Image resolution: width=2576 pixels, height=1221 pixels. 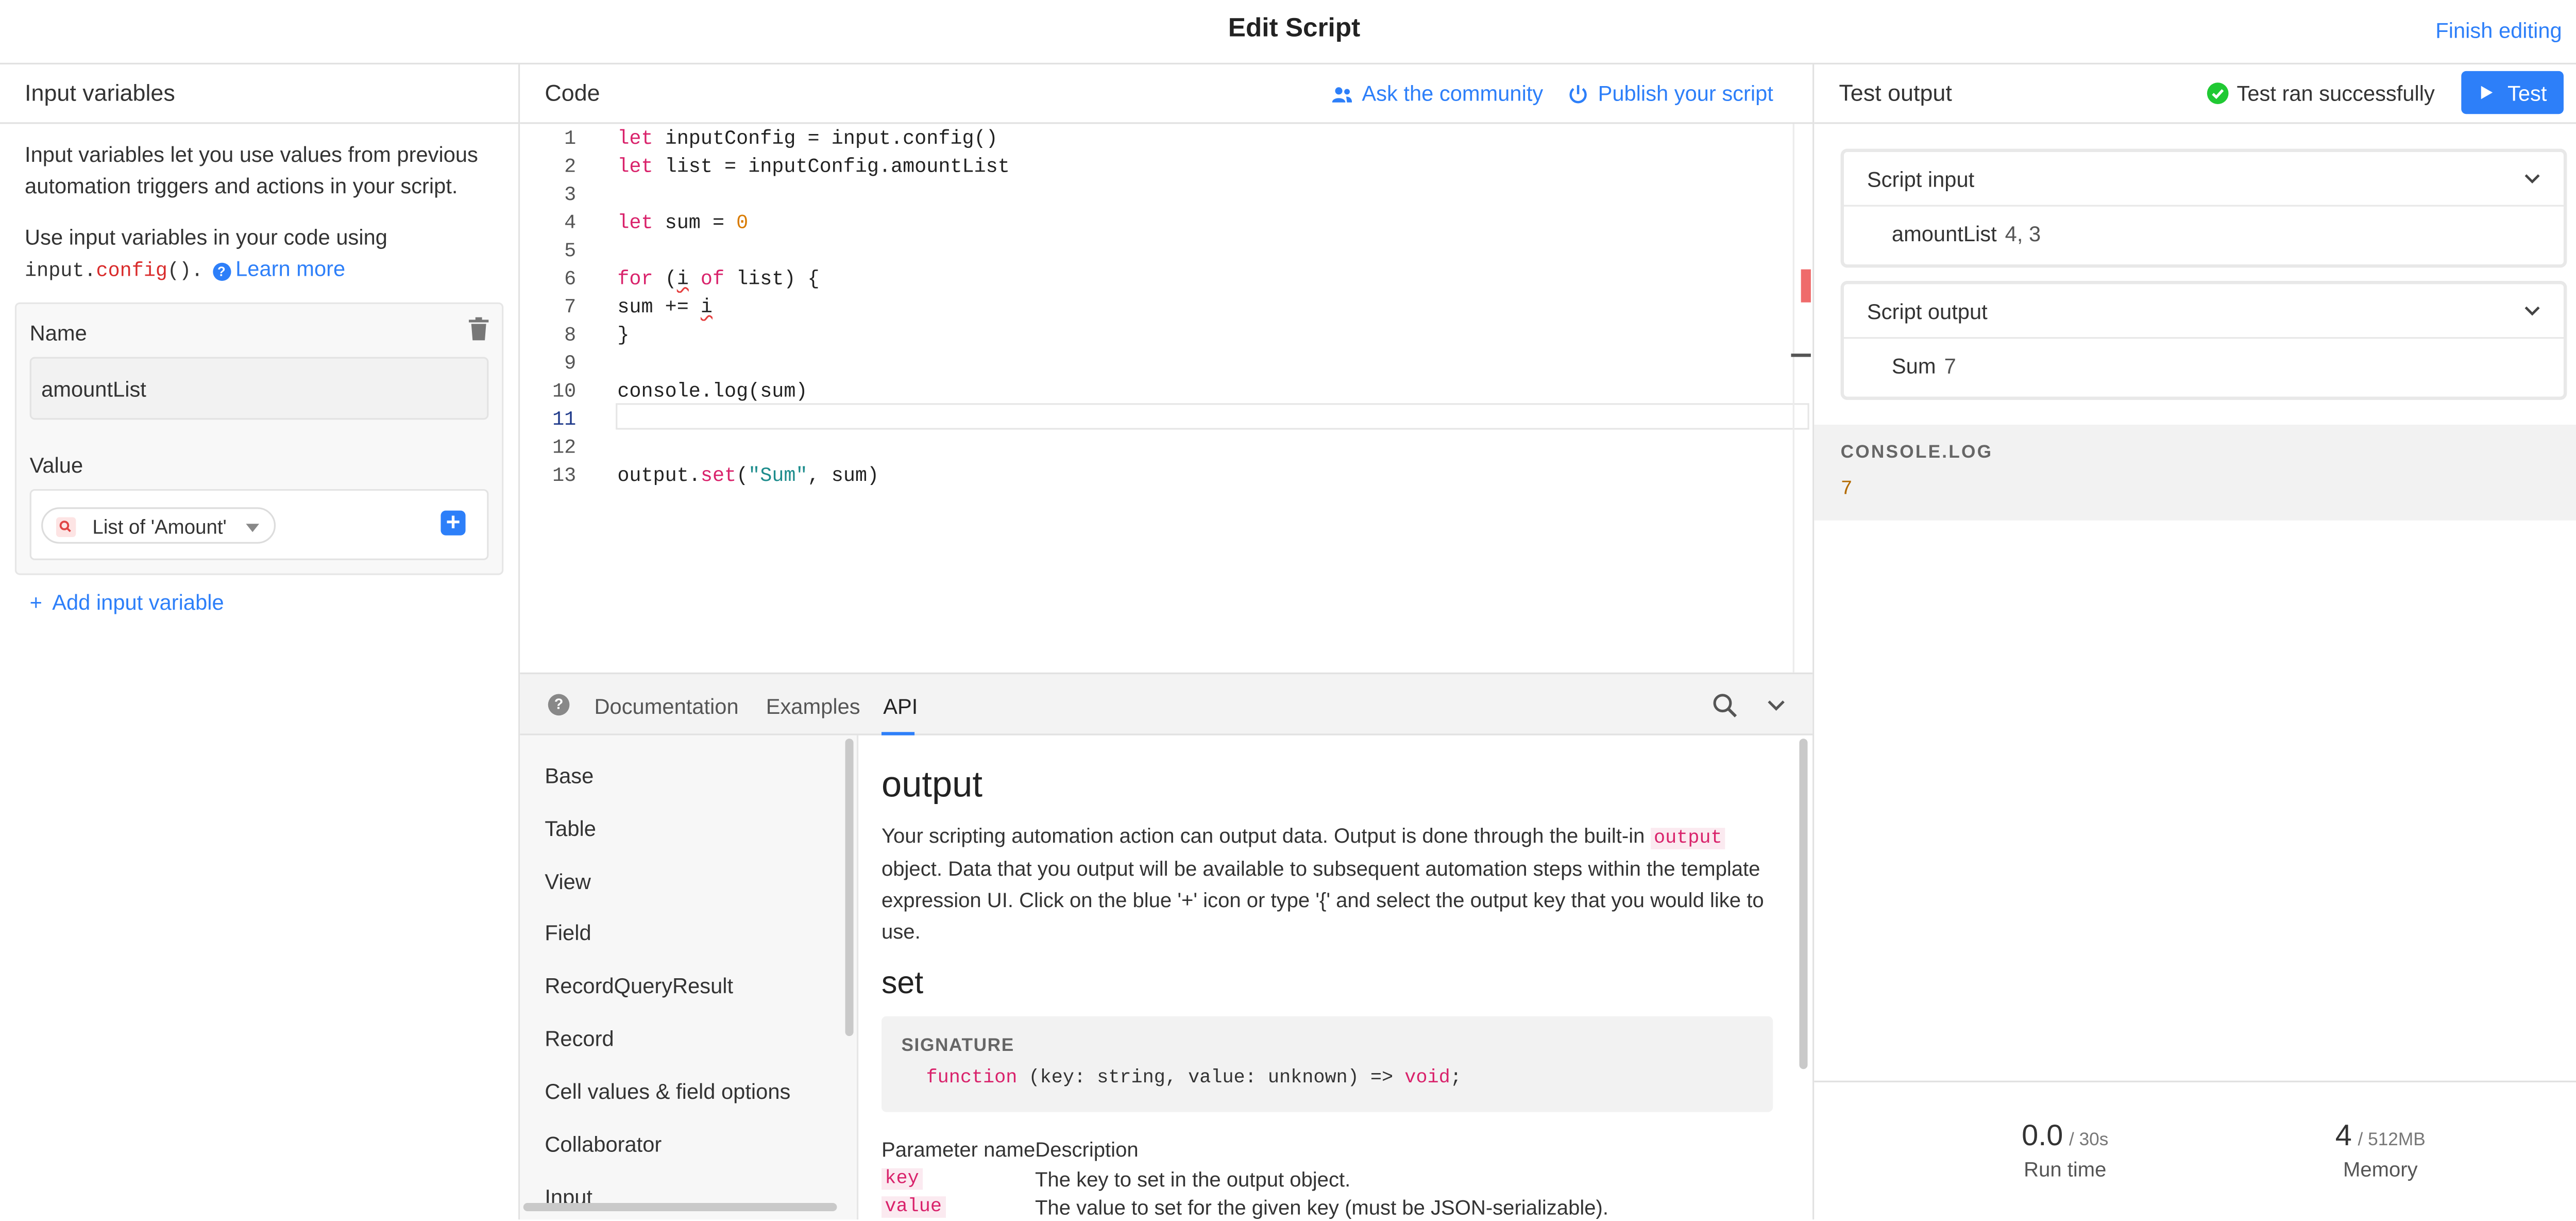 I want to click on code-line: 13 output.set("Sum", sum), so click(x=715, y=476).